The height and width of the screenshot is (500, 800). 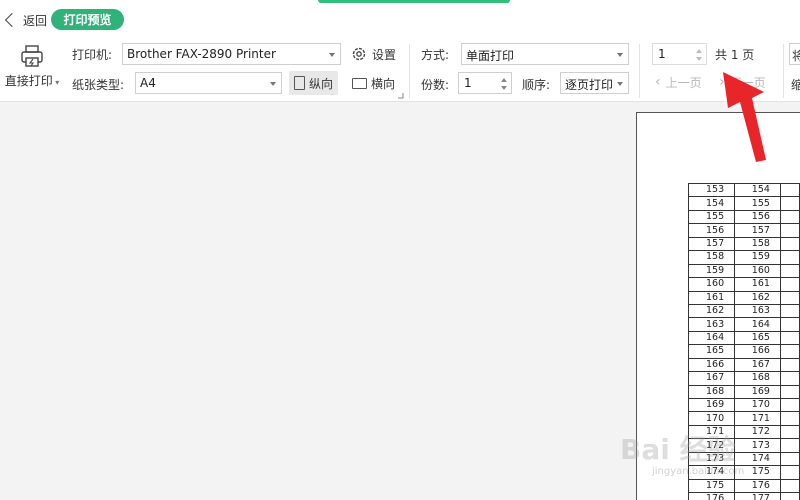 I want to click on paper-type-value: A4, so click(x=148, y=83).